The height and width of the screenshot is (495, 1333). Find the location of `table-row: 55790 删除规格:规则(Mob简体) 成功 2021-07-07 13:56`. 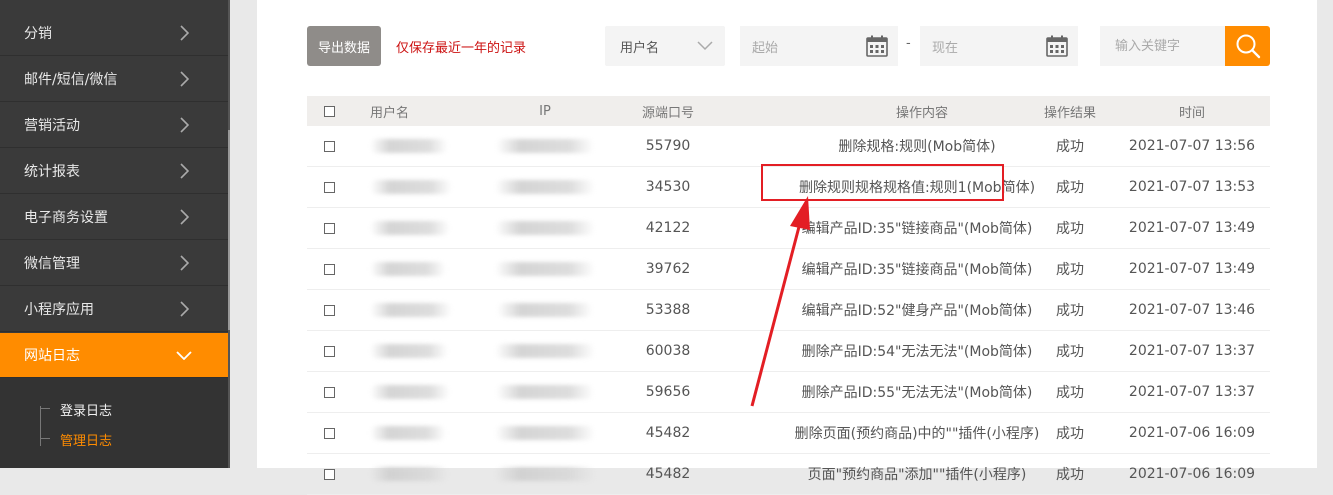

table-row: 55790 删除规格:规则(Mob简体) 成功 2021-07-07 13:56 is located at coordinates (788, 146).